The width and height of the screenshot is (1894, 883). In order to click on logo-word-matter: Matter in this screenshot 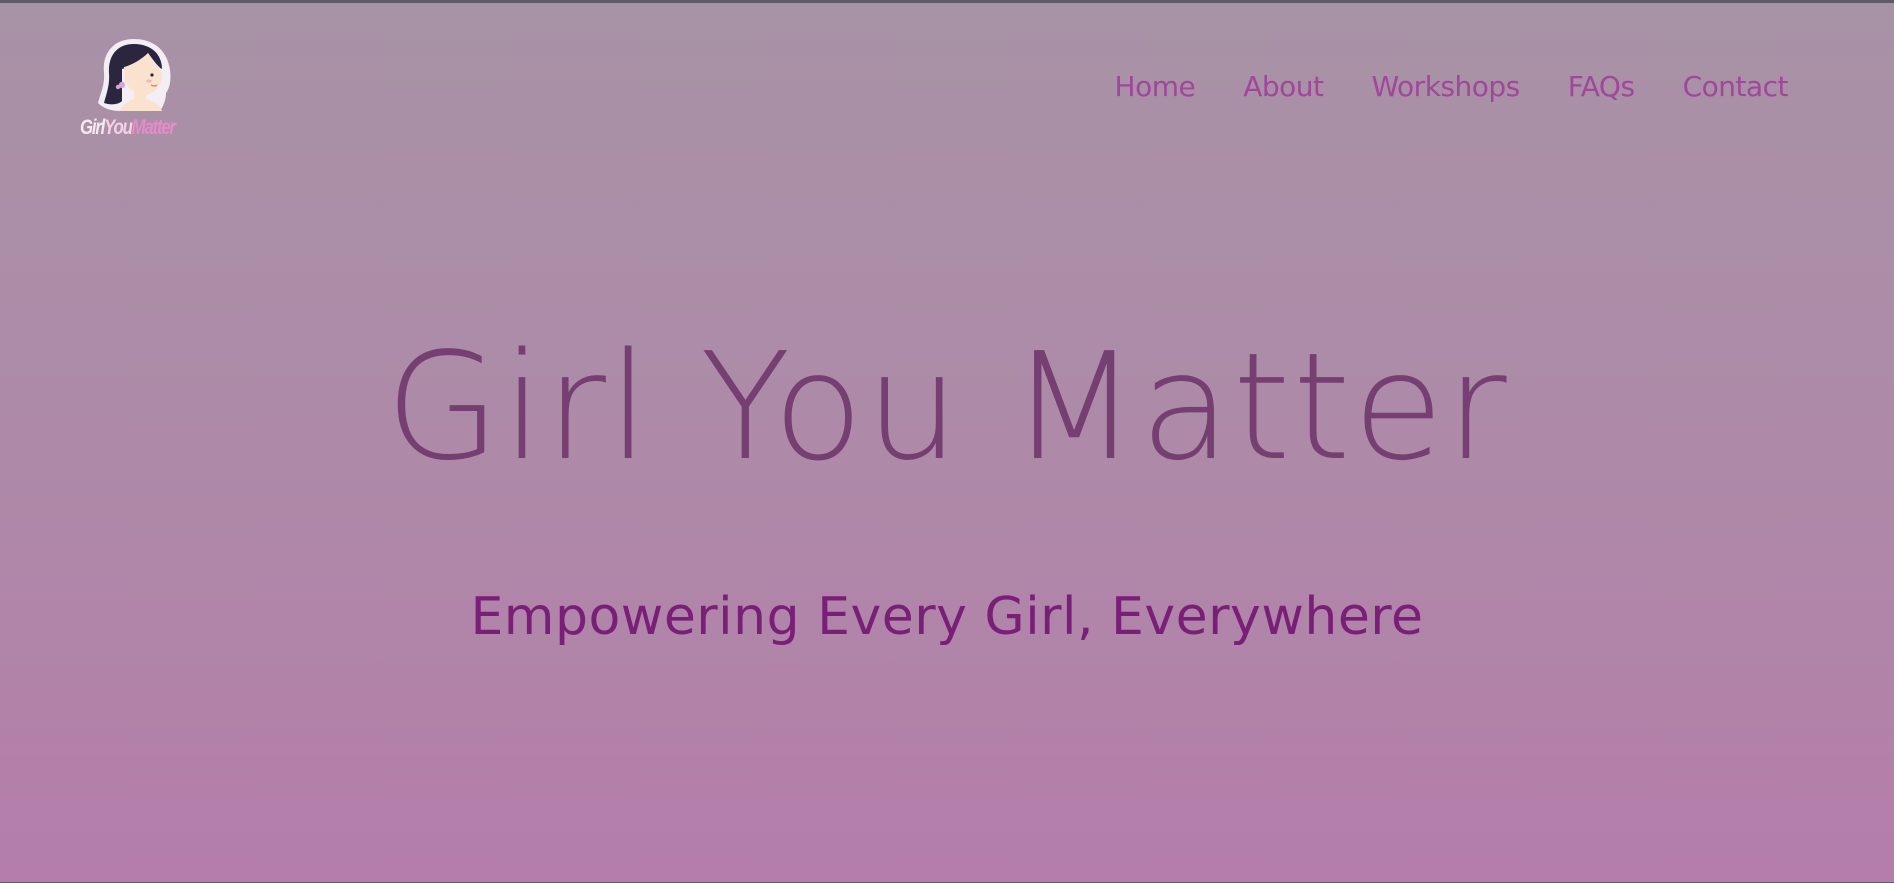, I will do `click(153, 127)`.